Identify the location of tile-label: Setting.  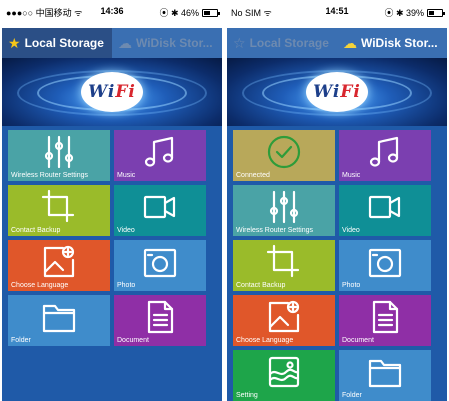
(247, 395).